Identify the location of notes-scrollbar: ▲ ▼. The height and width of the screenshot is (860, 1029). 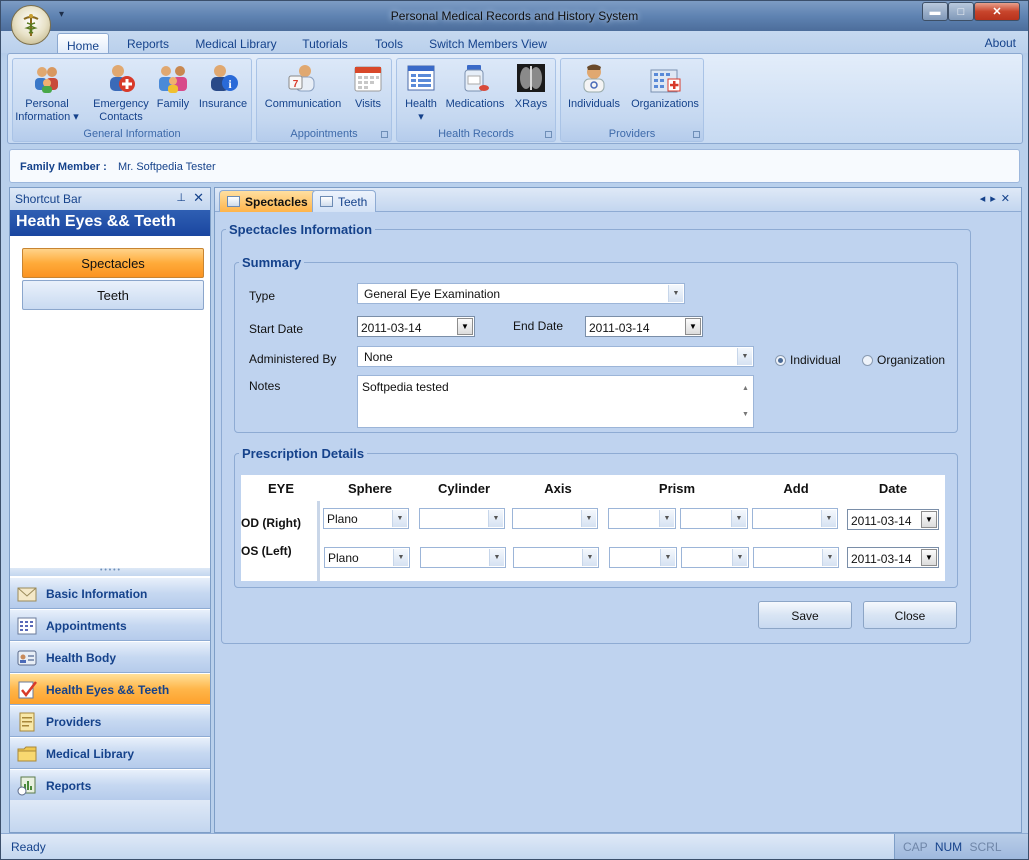
(745, 401).